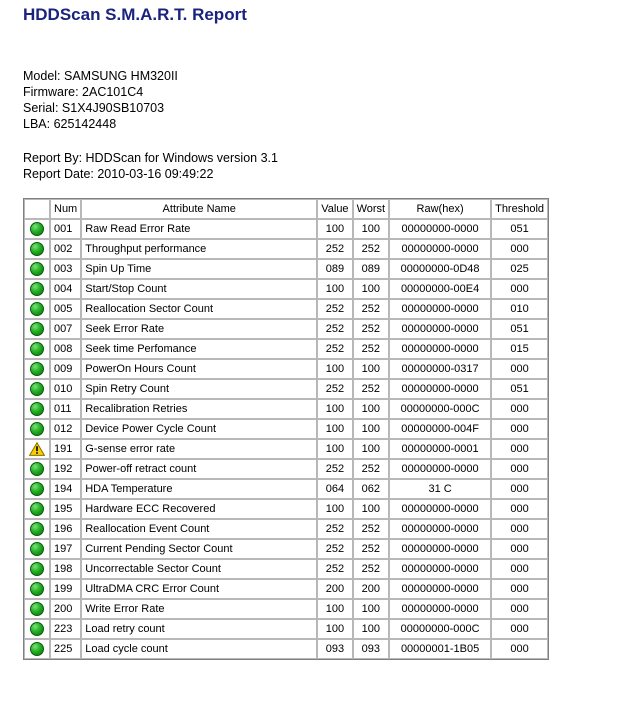 This screenshot has height=713, width=640. I want to click on attribute-worst: 089, so click(371, 269).